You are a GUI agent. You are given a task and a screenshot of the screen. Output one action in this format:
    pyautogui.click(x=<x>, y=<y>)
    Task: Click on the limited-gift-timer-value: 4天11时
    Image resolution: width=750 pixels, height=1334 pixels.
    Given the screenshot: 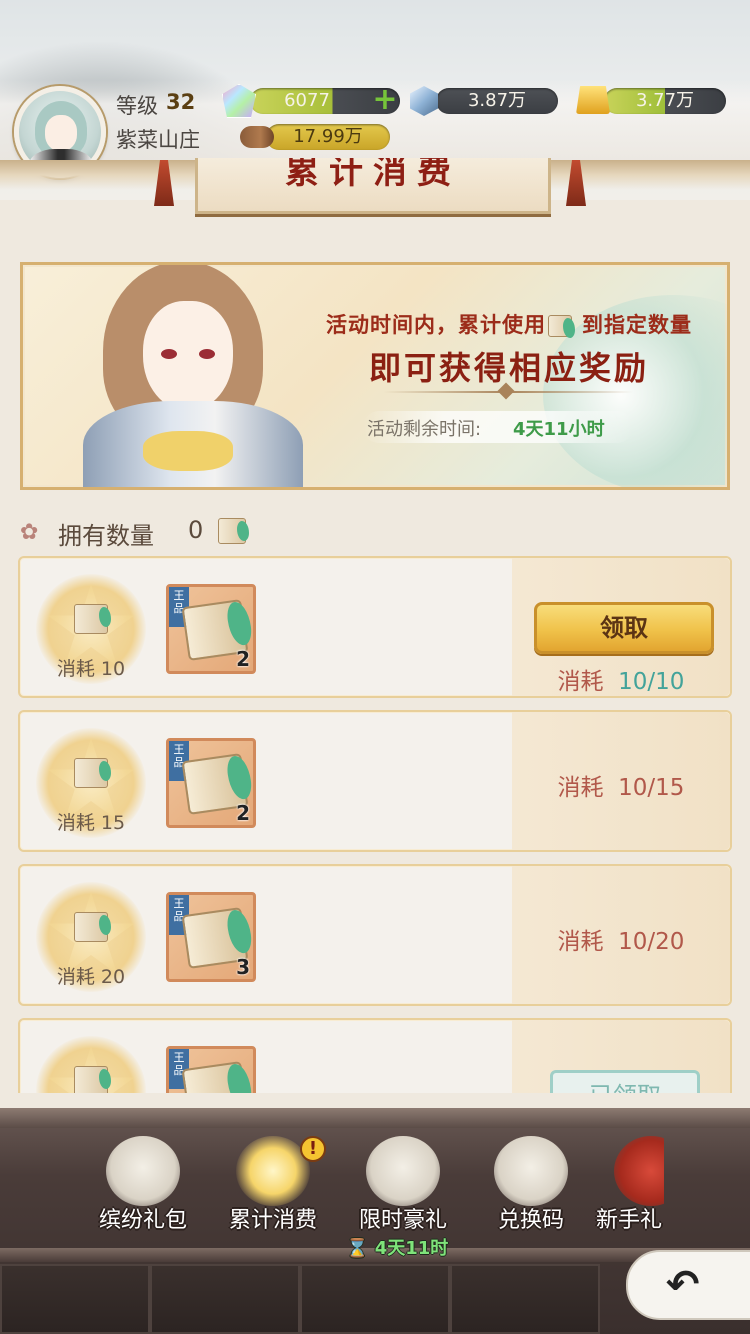 What is the action you would take?
    pyautogui.click(x=411, y=1248)
    